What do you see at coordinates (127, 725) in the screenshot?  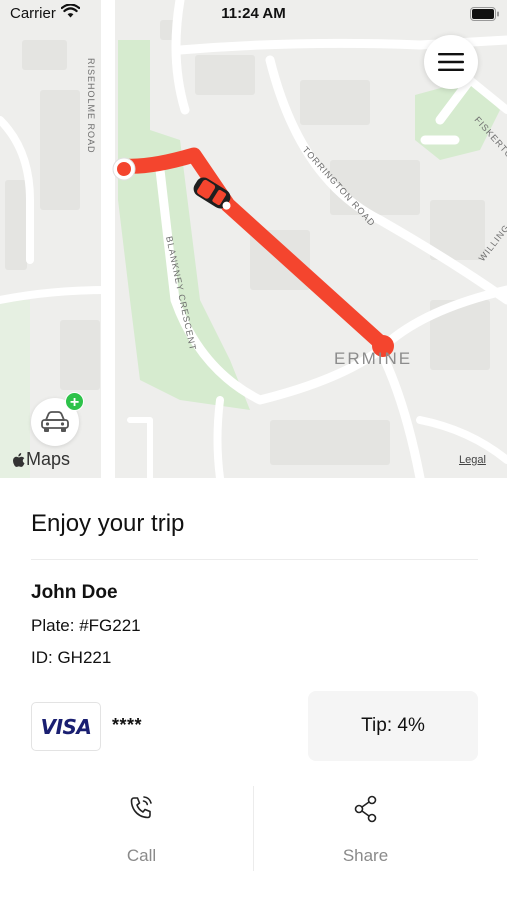 I see `card-number-mask: ****` at bounding box center [127, 725].